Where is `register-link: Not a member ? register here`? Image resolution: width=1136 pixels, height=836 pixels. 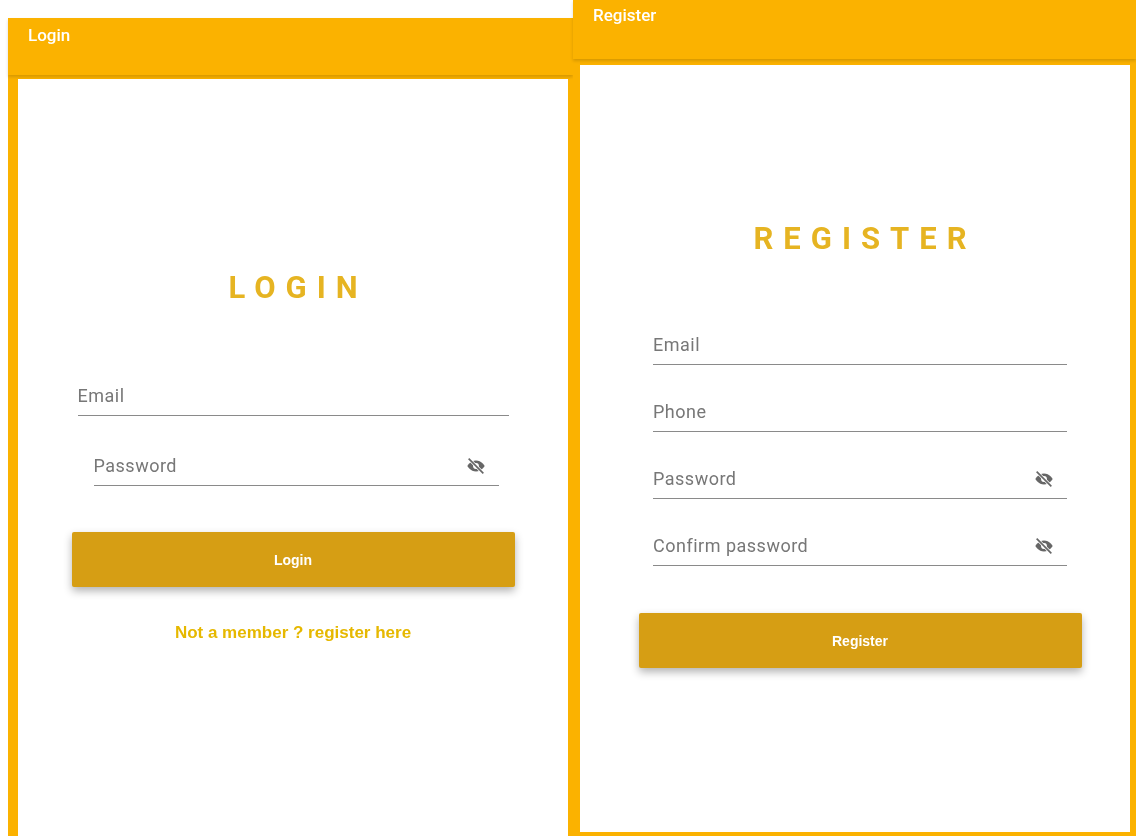
register-link: Not a member ? register here is located at coordinates (293, 633).